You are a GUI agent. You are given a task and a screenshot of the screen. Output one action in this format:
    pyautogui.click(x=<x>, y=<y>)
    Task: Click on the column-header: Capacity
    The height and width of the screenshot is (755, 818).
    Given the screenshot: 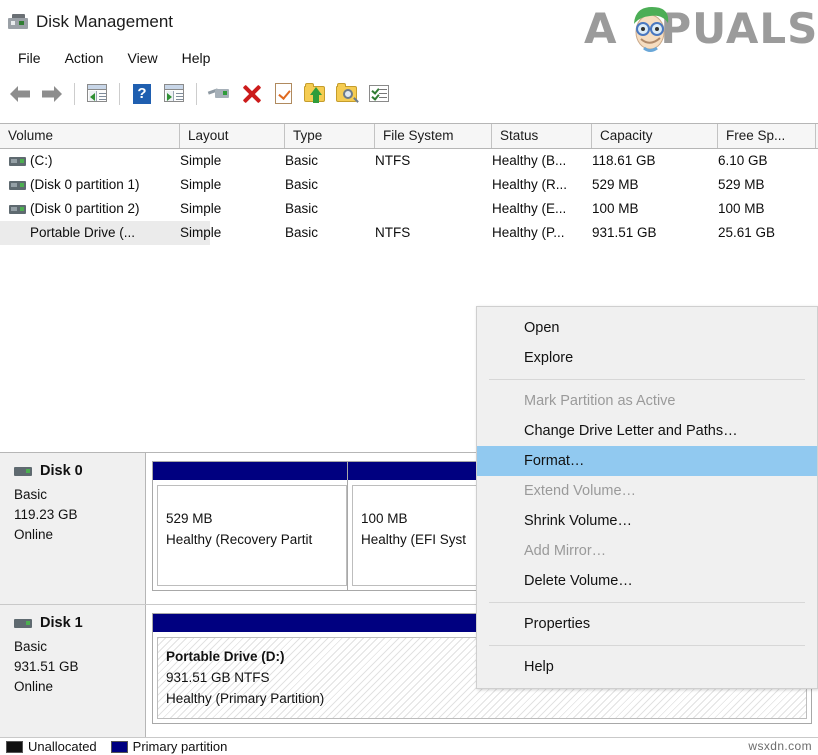 What is the action you would take?
    pyautogui.click(x=655, y=136)
    